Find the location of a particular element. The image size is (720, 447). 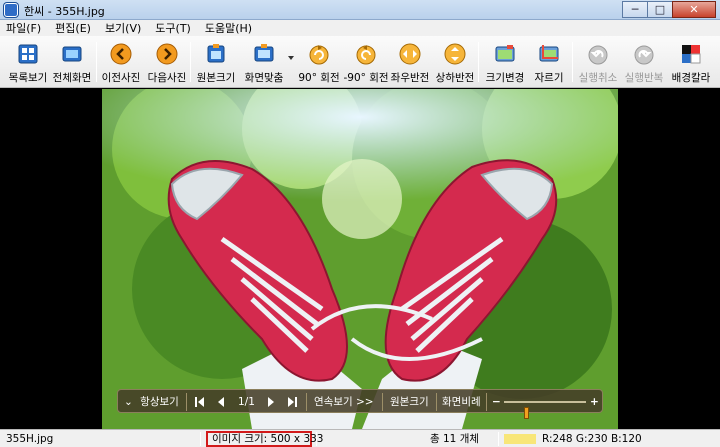

chevron-down-icon: ⌄ is located at coordinates (128, 402).